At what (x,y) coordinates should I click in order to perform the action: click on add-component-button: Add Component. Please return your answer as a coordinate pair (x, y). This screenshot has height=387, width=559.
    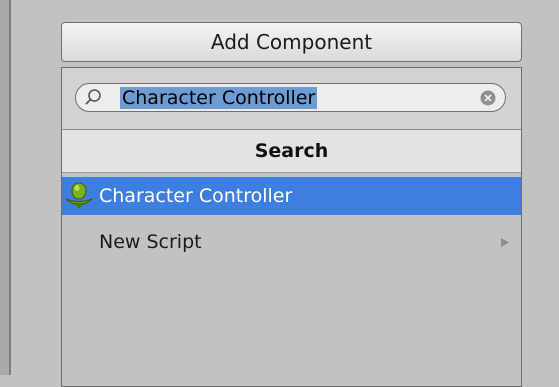
    Looking at the image, I should click on (291, 42).